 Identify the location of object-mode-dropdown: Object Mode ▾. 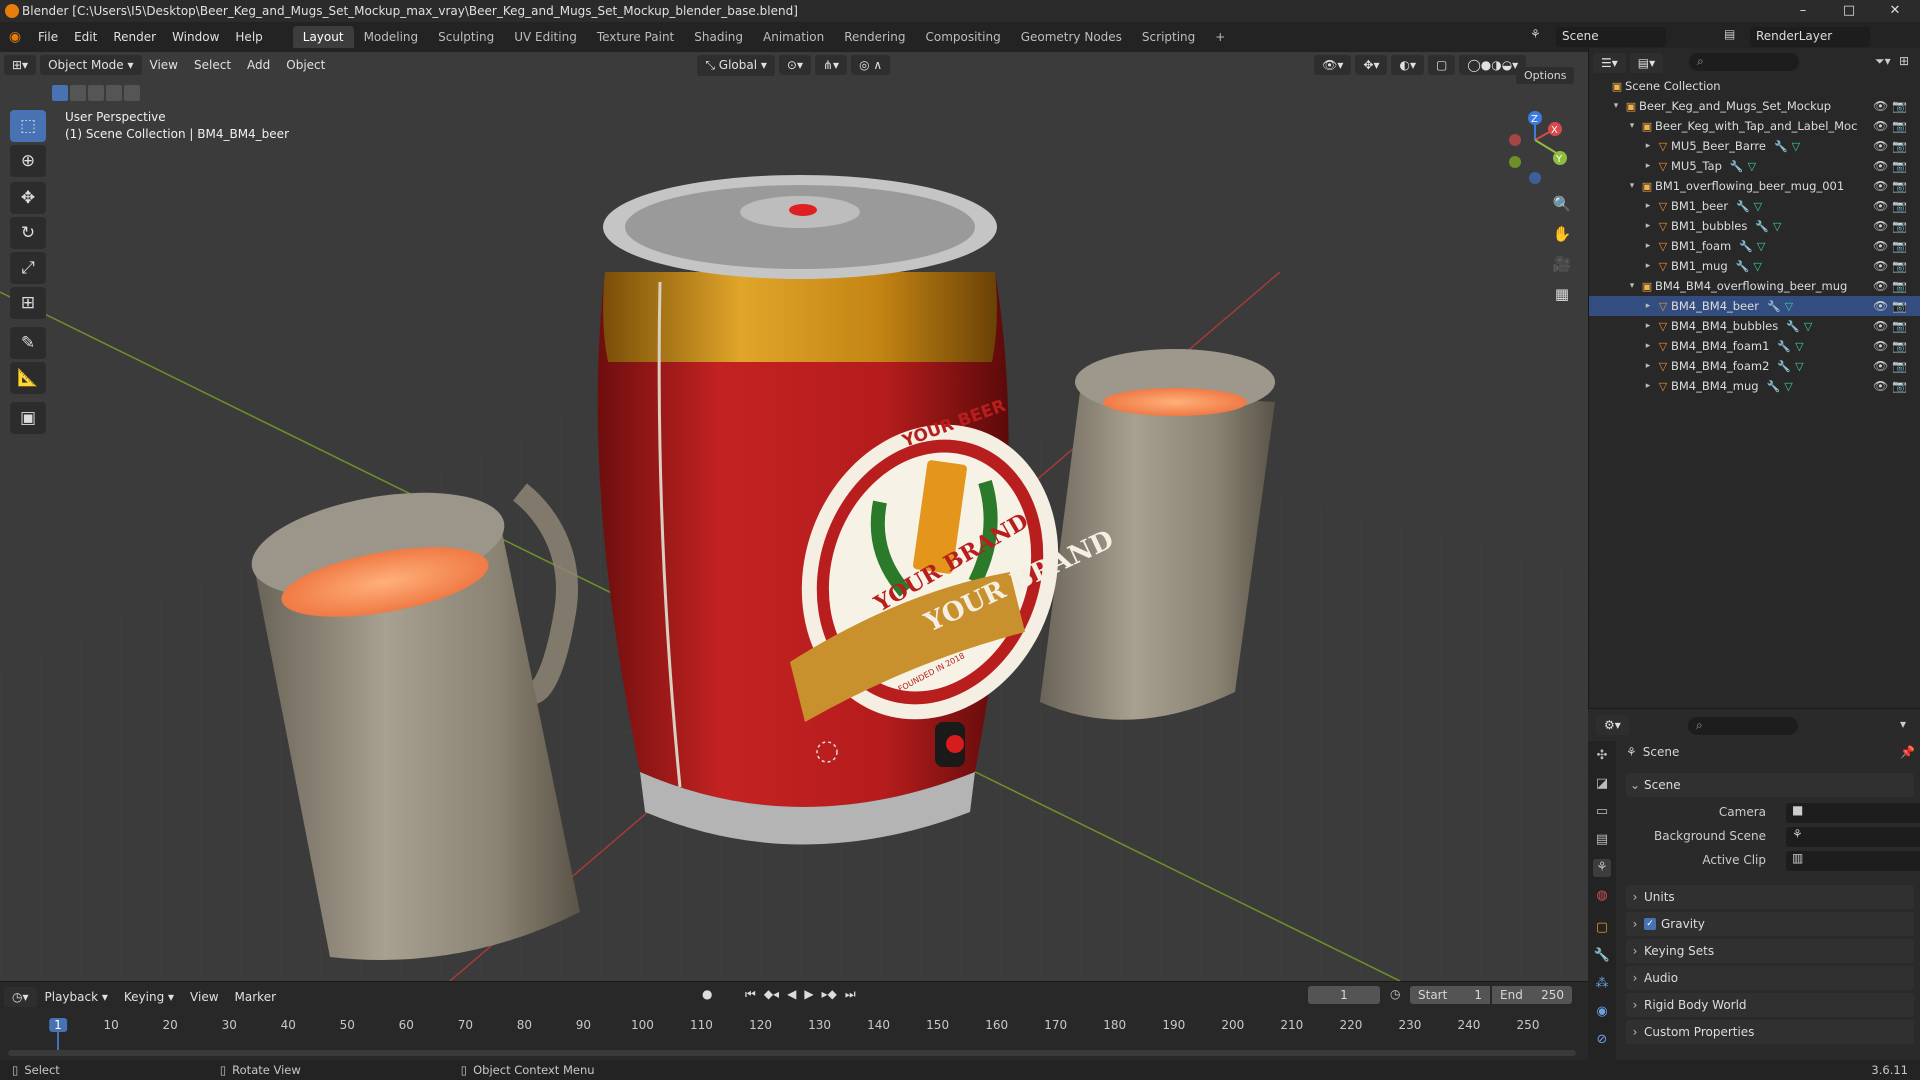
(91, 65).